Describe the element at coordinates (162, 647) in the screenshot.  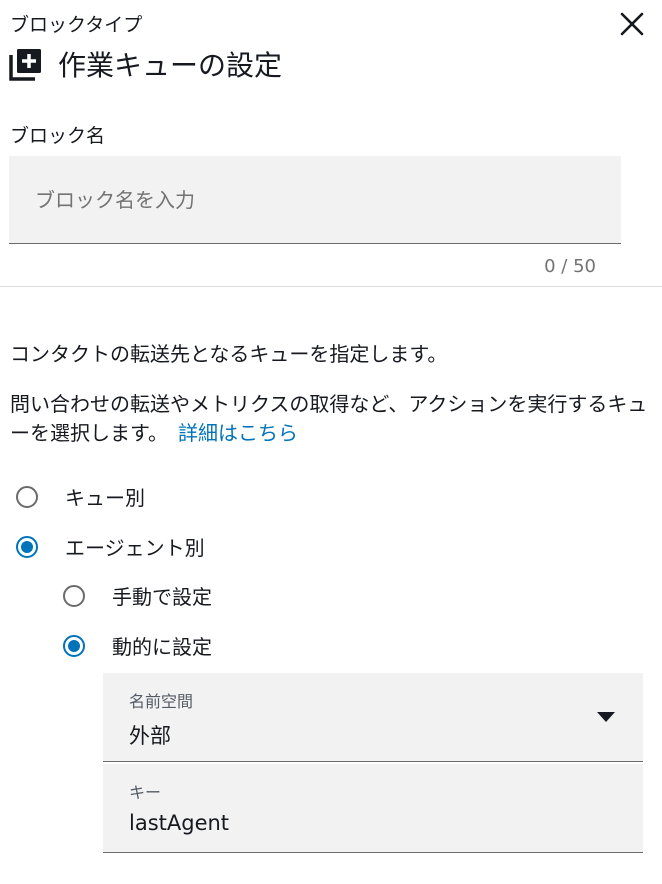
I see `radio-label: 動的に設定` at that location.